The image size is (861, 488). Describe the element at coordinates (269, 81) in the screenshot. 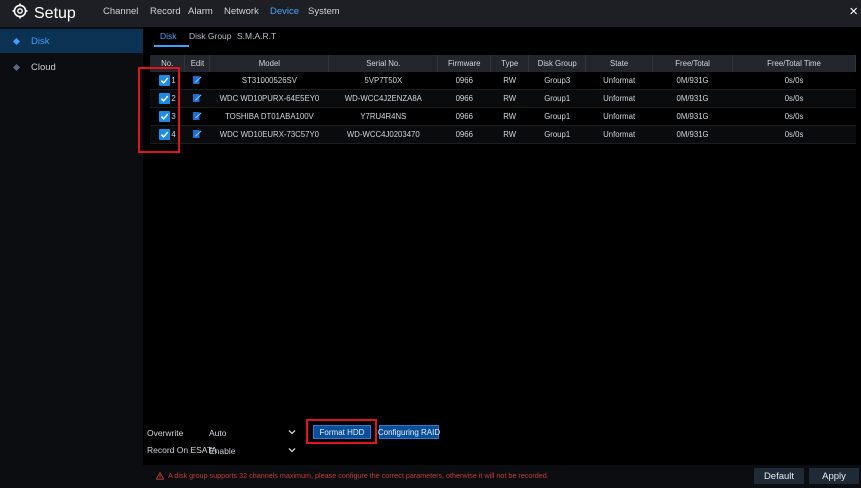

I see `cell-model: ST31000526SV` at that location.